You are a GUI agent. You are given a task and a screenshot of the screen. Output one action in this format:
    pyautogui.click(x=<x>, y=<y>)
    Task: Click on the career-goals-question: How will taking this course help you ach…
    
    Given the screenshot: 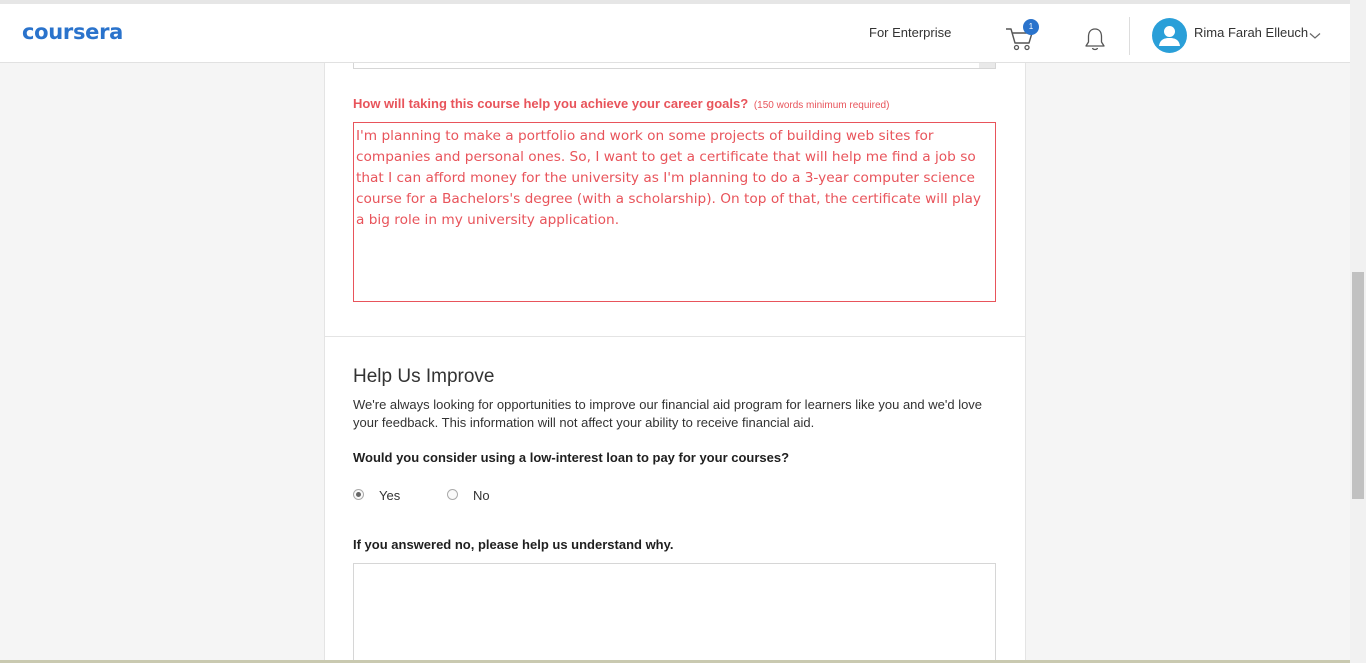 What is the action you would take?
    pyautogui.click(x=621, y=103)
    